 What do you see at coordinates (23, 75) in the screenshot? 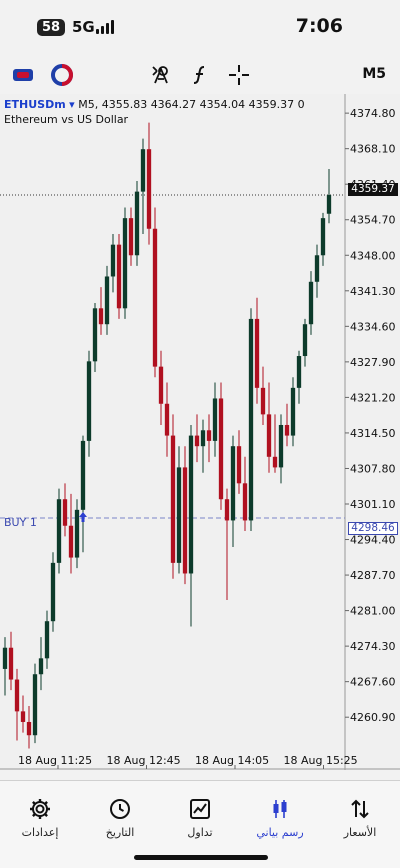
I see `logo-red-blue-icon` at bounding box center [23, 75].